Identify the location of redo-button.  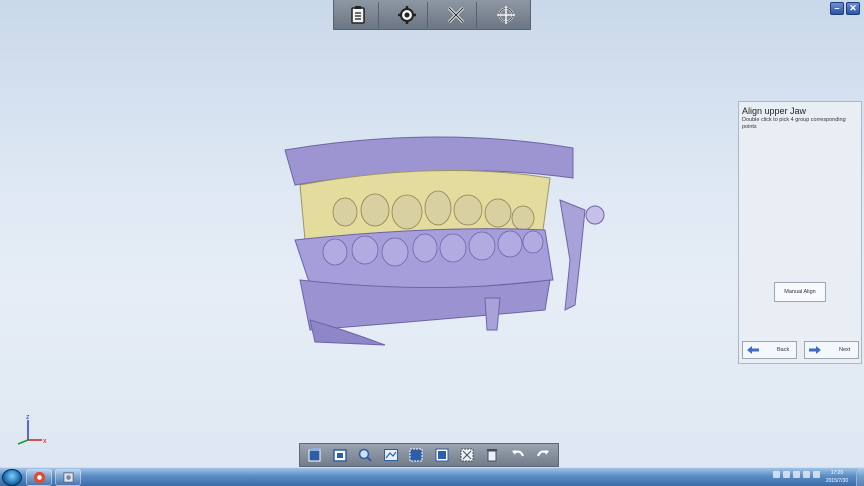
(543, 455).